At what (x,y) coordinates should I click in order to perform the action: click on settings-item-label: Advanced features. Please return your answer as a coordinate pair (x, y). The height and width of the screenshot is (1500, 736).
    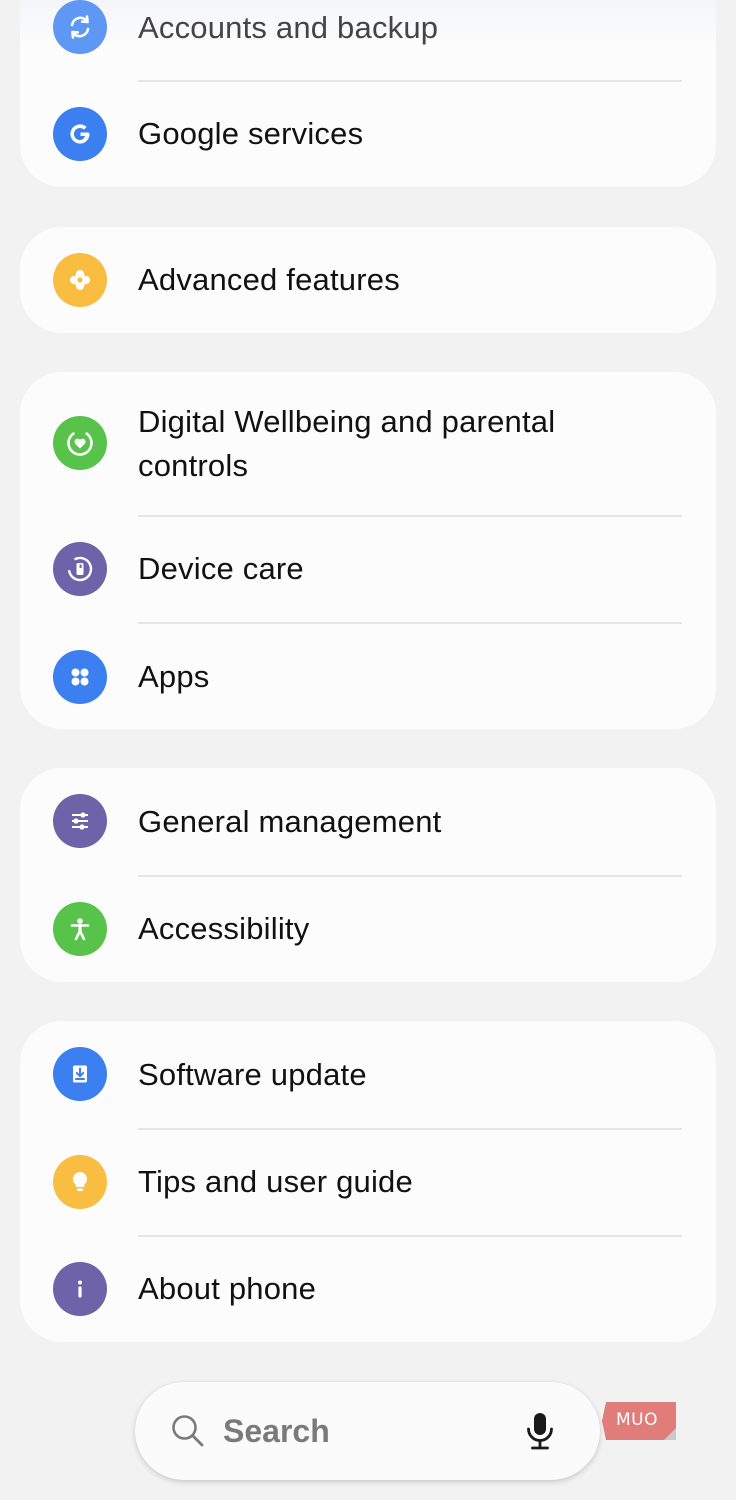
    Looking at the image, I should click on (269, 279).